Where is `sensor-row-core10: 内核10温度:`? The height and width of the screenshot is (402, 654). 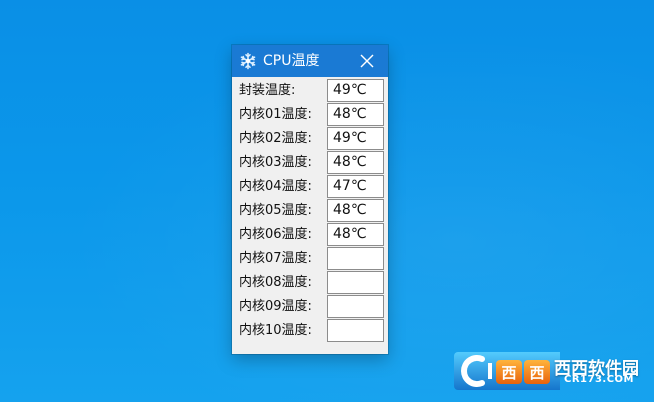 sensor-row-core10: 内核10温度: is located at coordinates (310, 331).